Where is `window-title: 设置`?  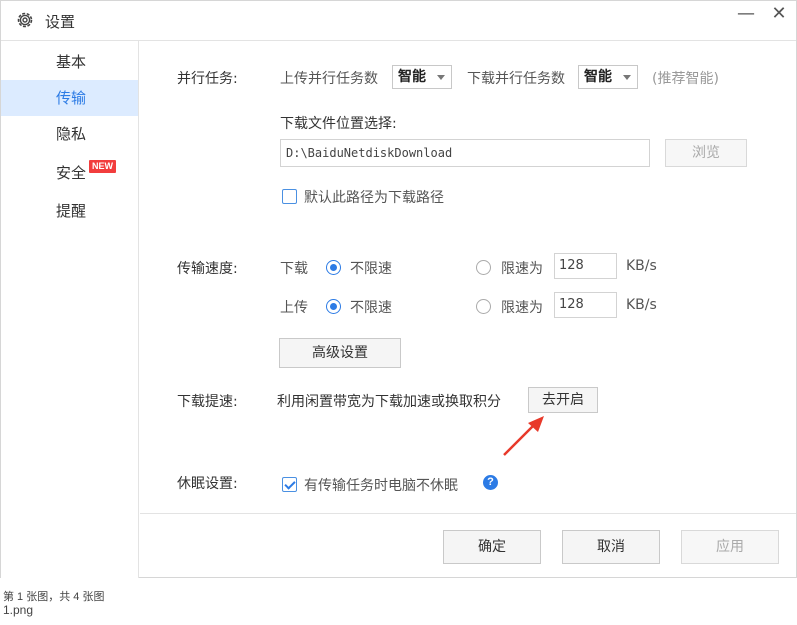
window-title: 设置 is located at coordinates (60, 22).